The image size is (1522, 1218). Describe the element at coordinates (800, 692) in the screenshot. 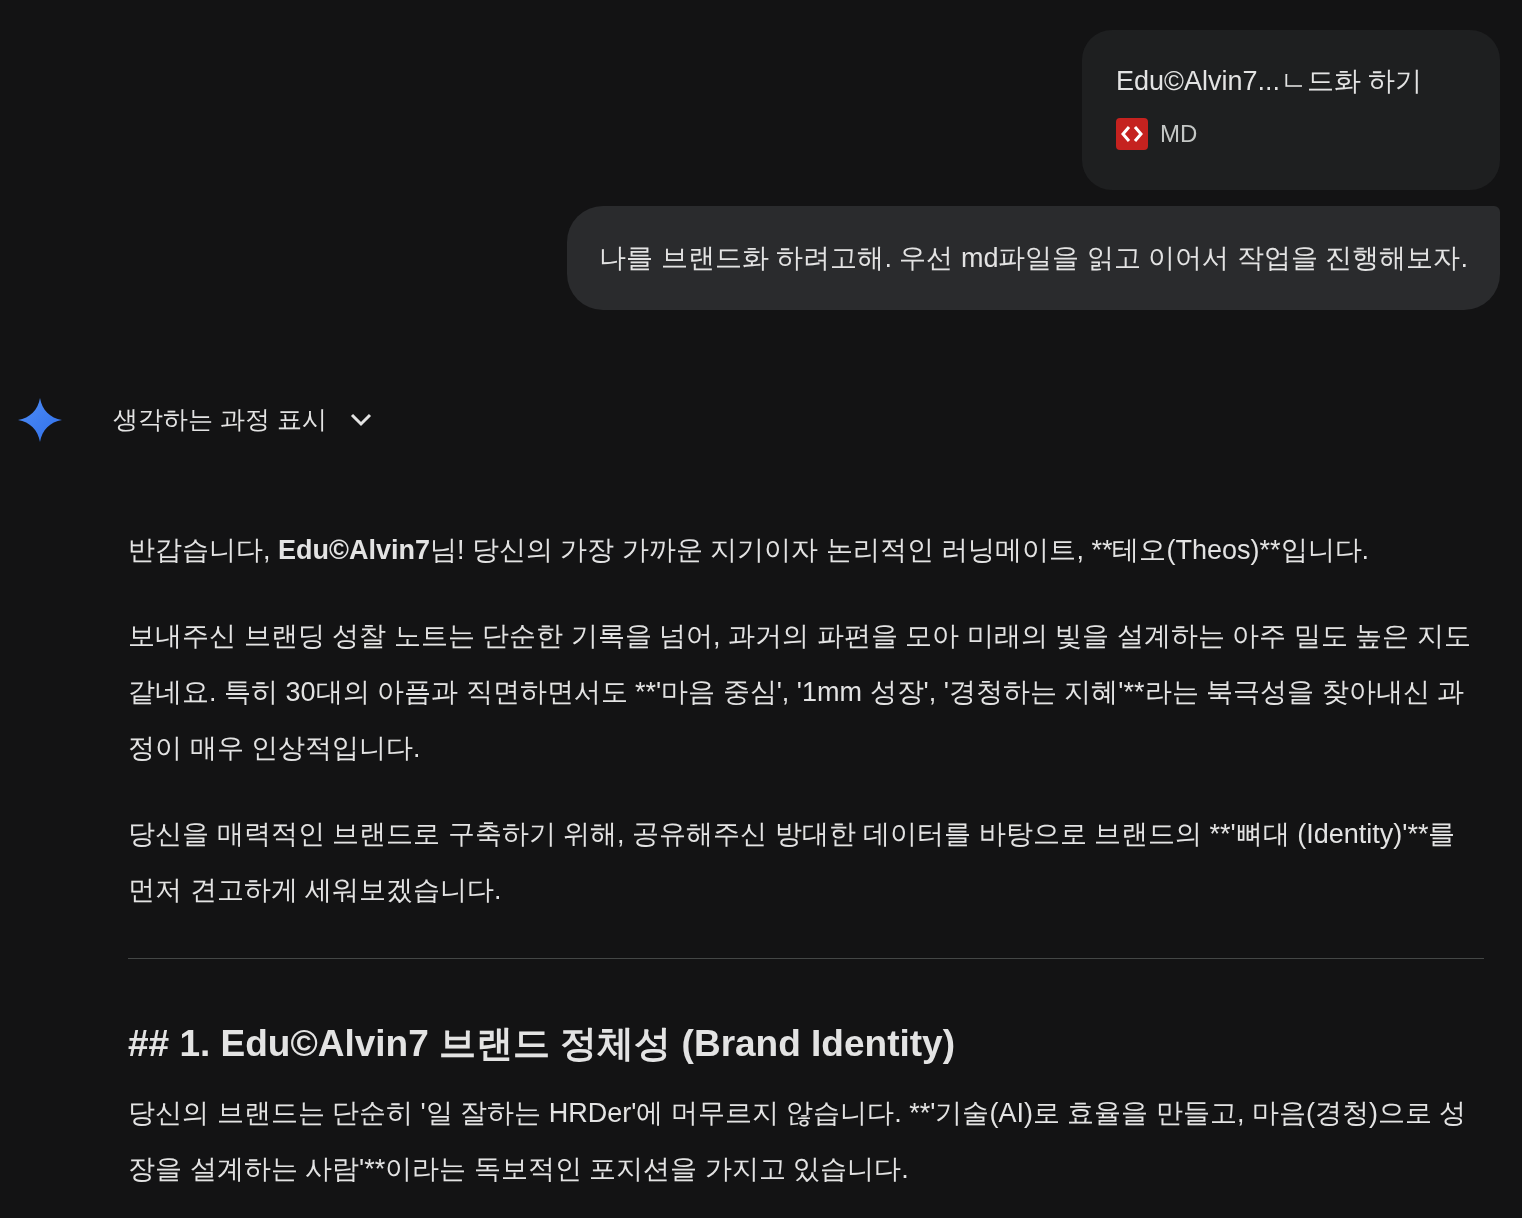

I see `response-paragraph: 보내주신 브랜딩 성찰 노트는 단순한 기록을 넘어, 과거의 파편을 모아 미래의 빛을 설계하는 아주 밀도 높은 지도 같네요. 특히 30대의 아픔과 직면하면서도 **'마음 중심', '1mm 성장', '경청하는 지혜'**라는 북극성을 찾아내신 과정이 매우 인상적입니다.` at that location.